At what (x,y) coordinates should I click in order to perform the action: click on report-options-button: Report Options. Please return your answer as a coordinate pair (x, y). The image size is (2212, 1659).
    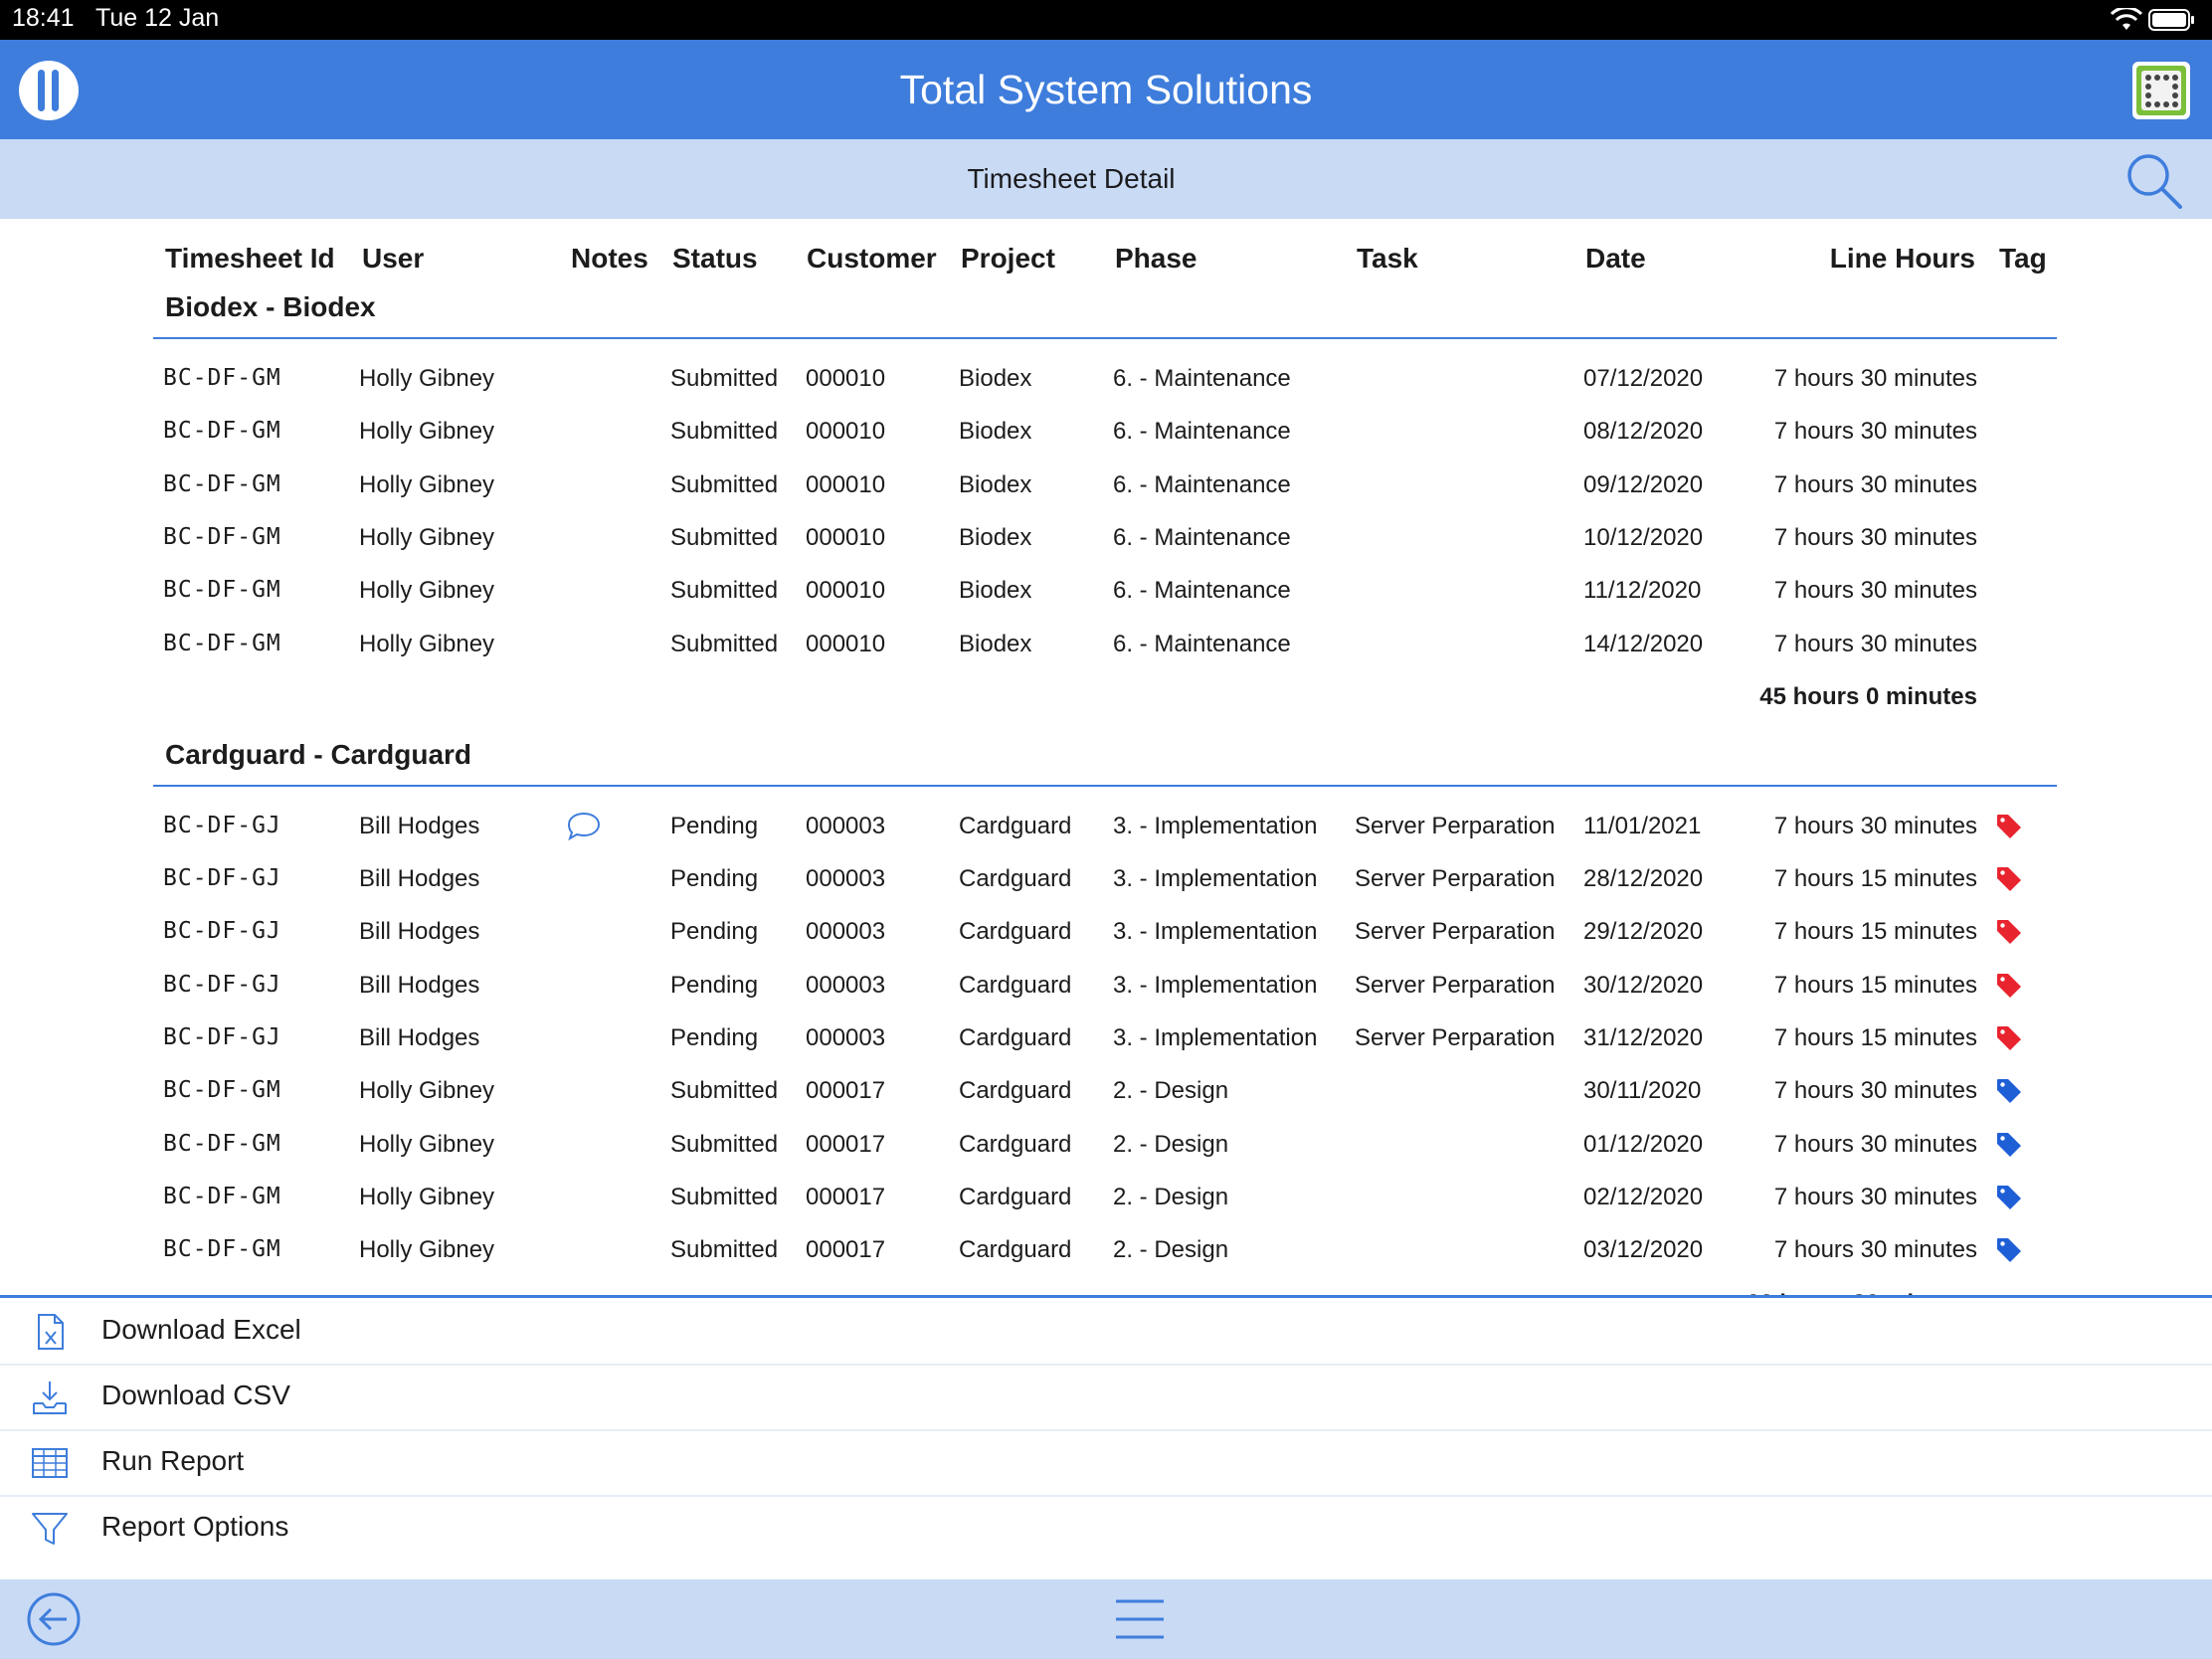
    Looking at the image, I should click on (1106, 1528).